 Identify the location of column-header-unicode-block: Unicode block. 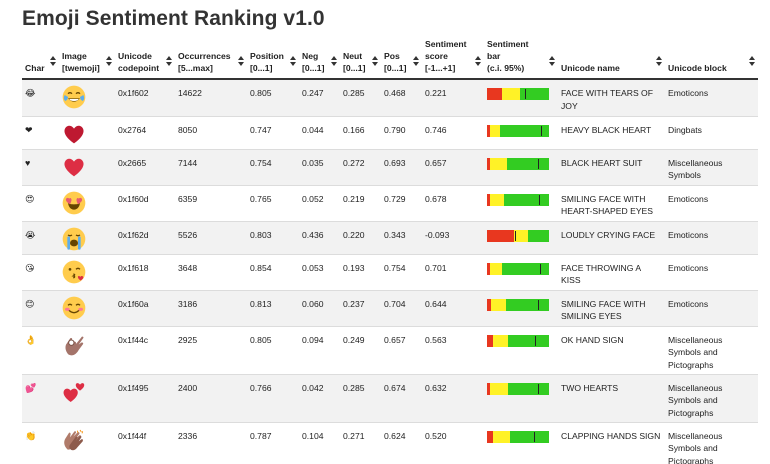
(711, 59).